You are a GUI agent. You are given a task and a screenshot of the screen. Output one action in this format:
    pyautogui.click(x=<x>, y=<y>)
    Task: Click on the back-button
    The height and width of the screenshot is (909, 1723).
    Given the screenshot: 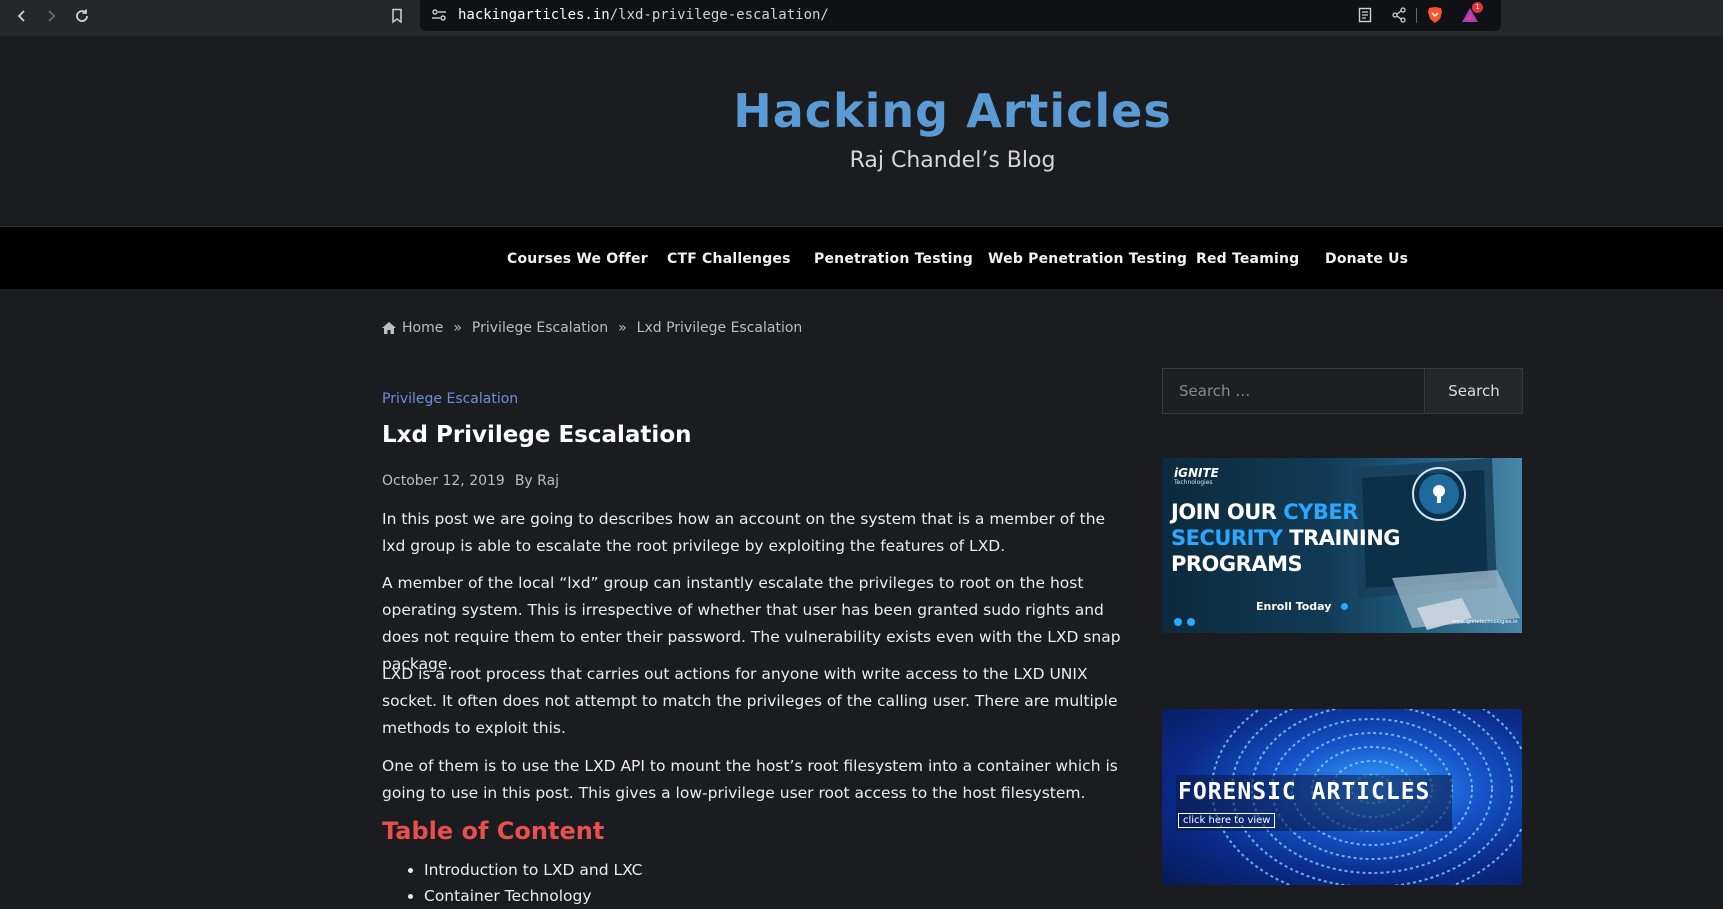 What is the action you would take?
    pyautogui.click(x=22, y=16)
    